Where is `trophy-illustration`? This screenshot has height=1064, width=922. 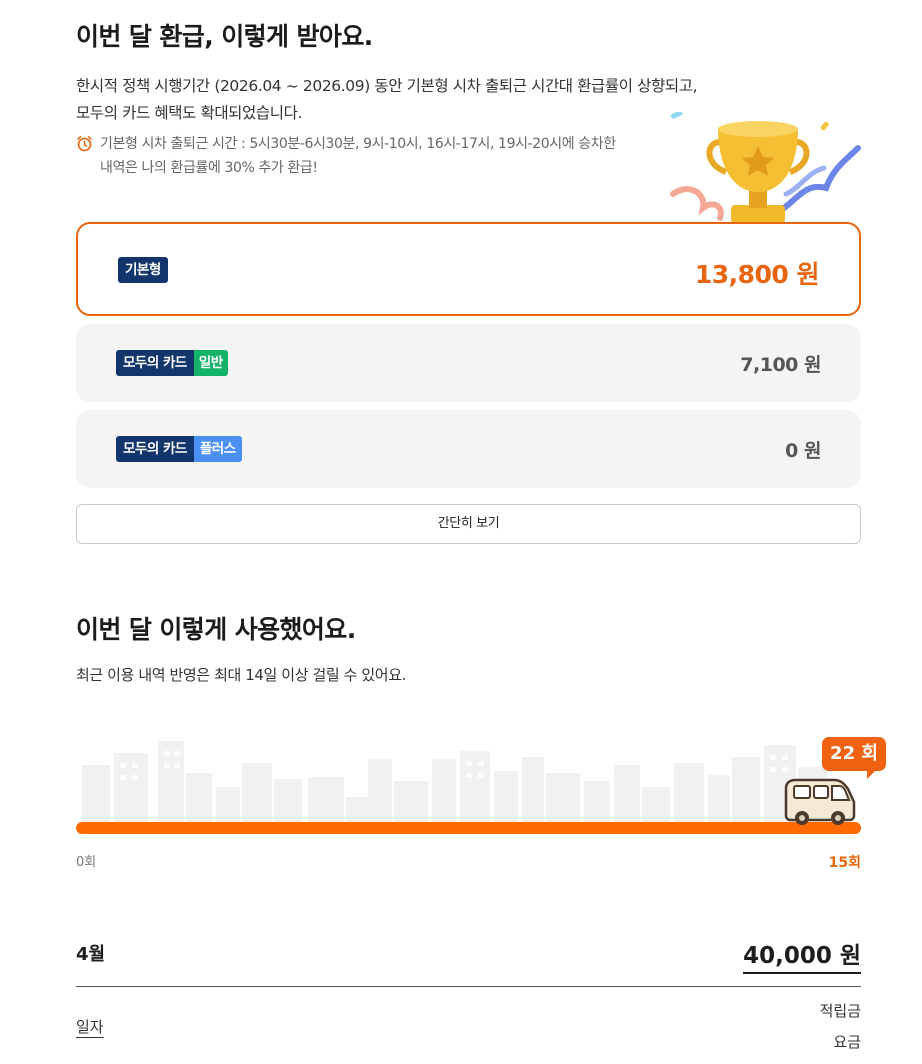 trophy-illustration is located at coordinates (765, 175).